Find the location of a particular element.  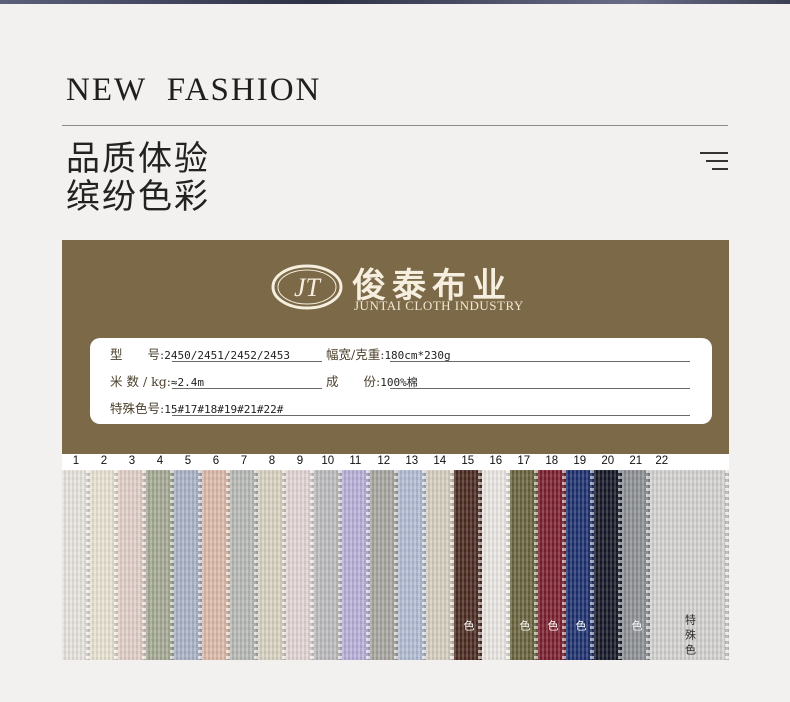

fabric-swatch-18: 特殊色 is located at coordinates (552, 565).